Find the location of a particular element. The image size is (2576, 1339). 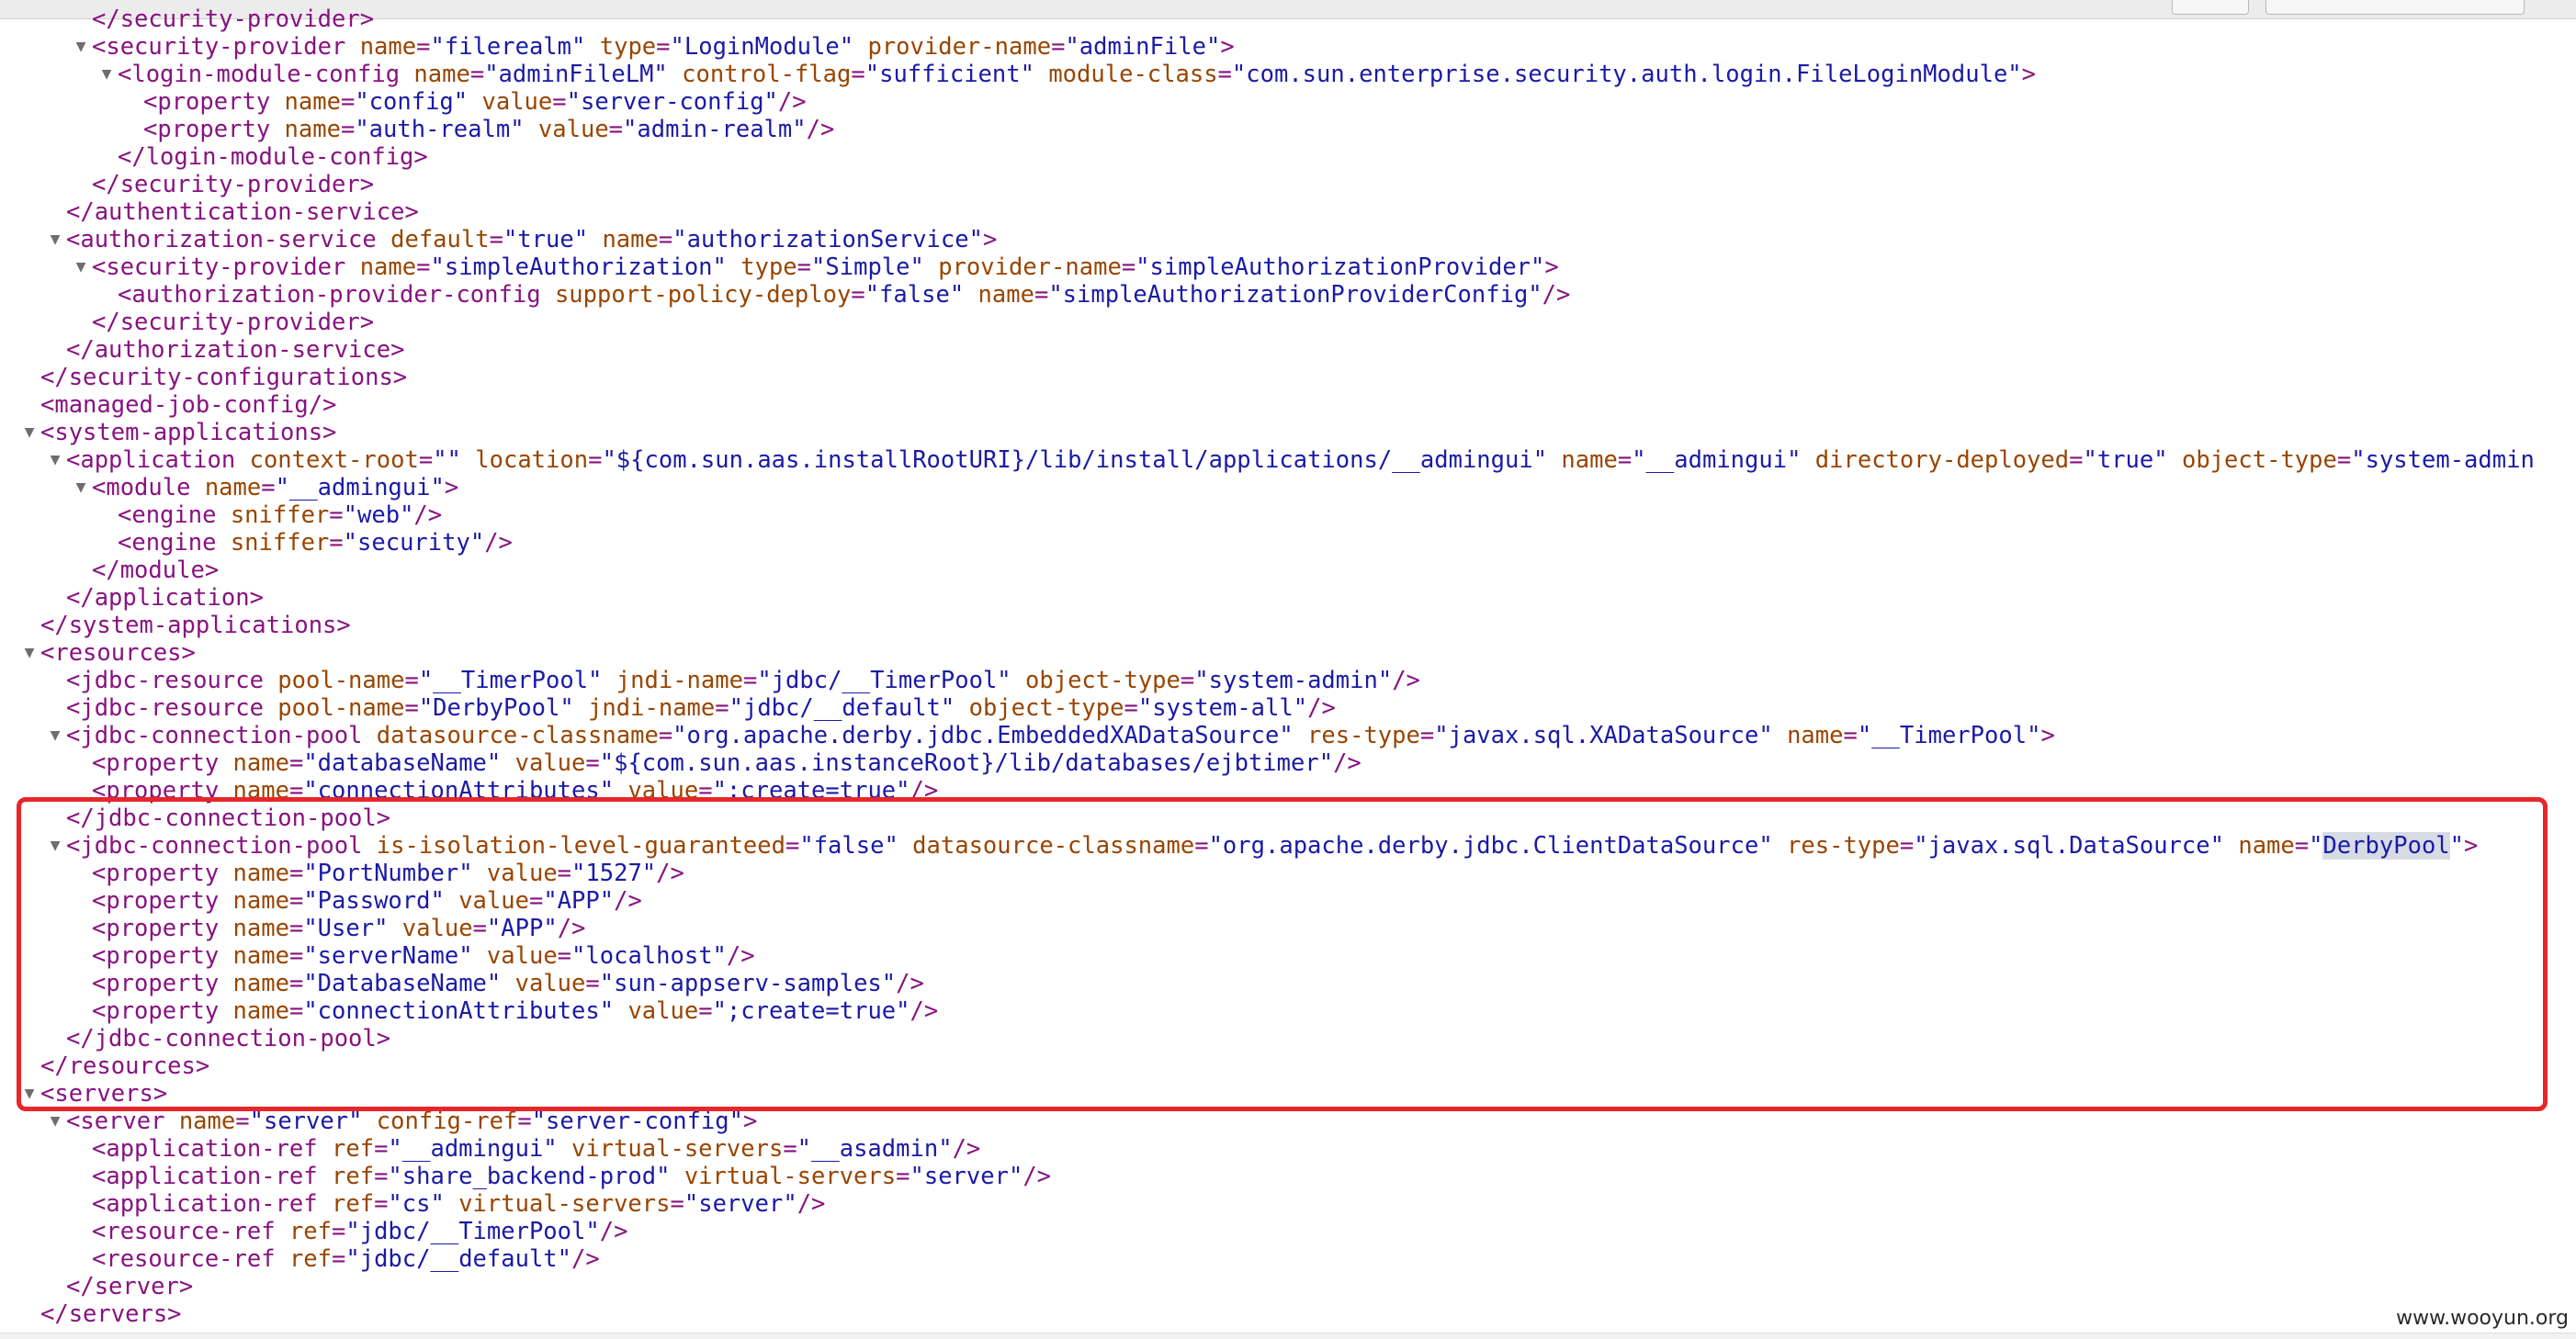

xml-attribute-value: "connectionAttributes" is located at coordinates (459, 791).